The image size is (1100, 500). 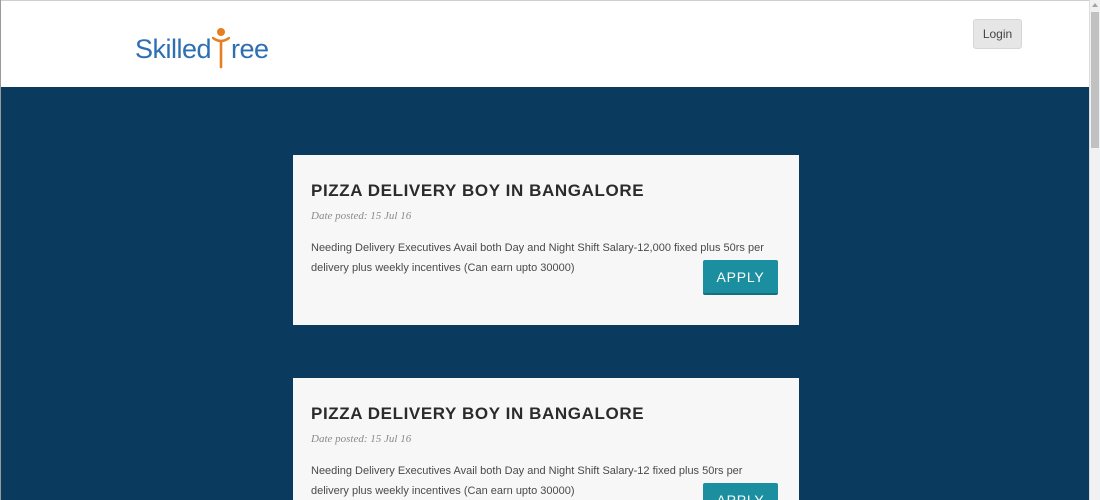 I want to click on scroll-up-icon, so click(x=1095, y=5).